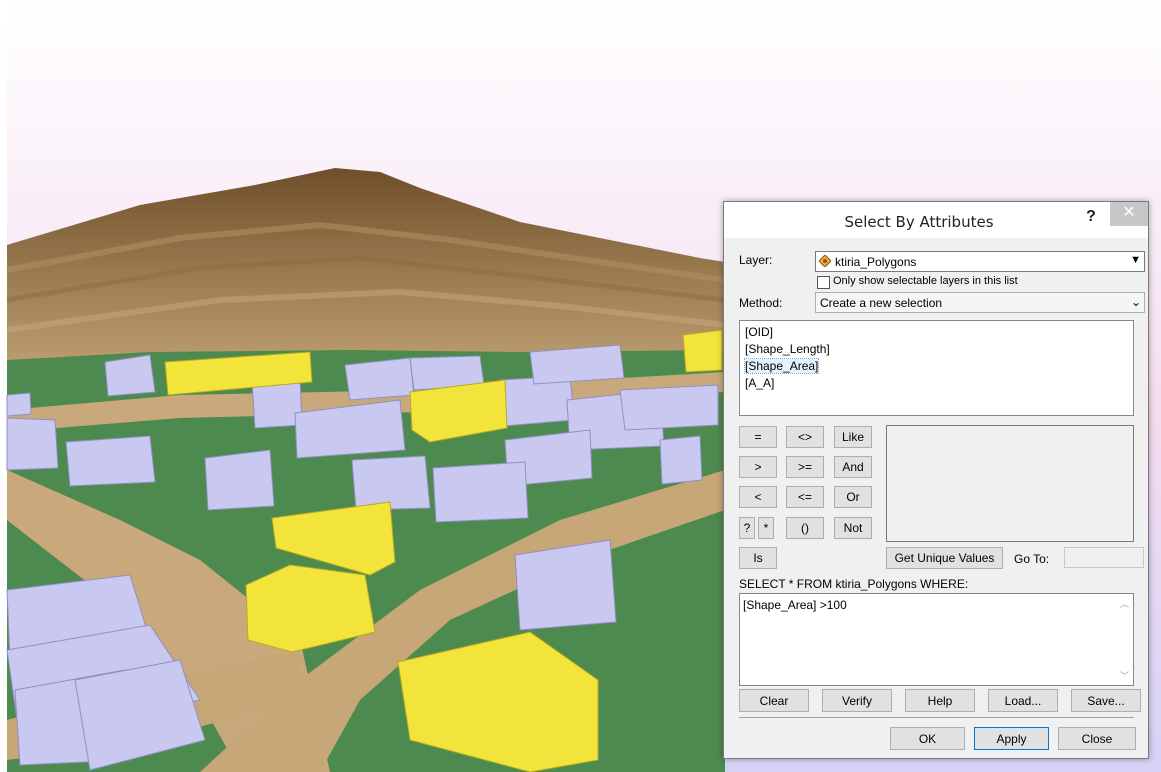 This screenshot has height=772, width=1161. Describe the element at coordinates (1135, 260) in the screenshot. I see `dropdown-arrow-icon: ▼` at that location.